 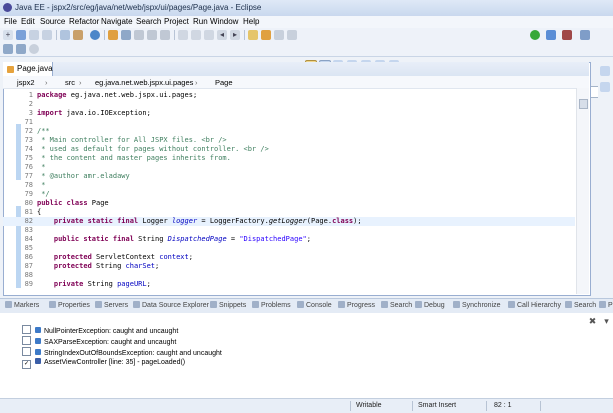 I want to click on tab-problems: Problems, so click(x=271, y=305).